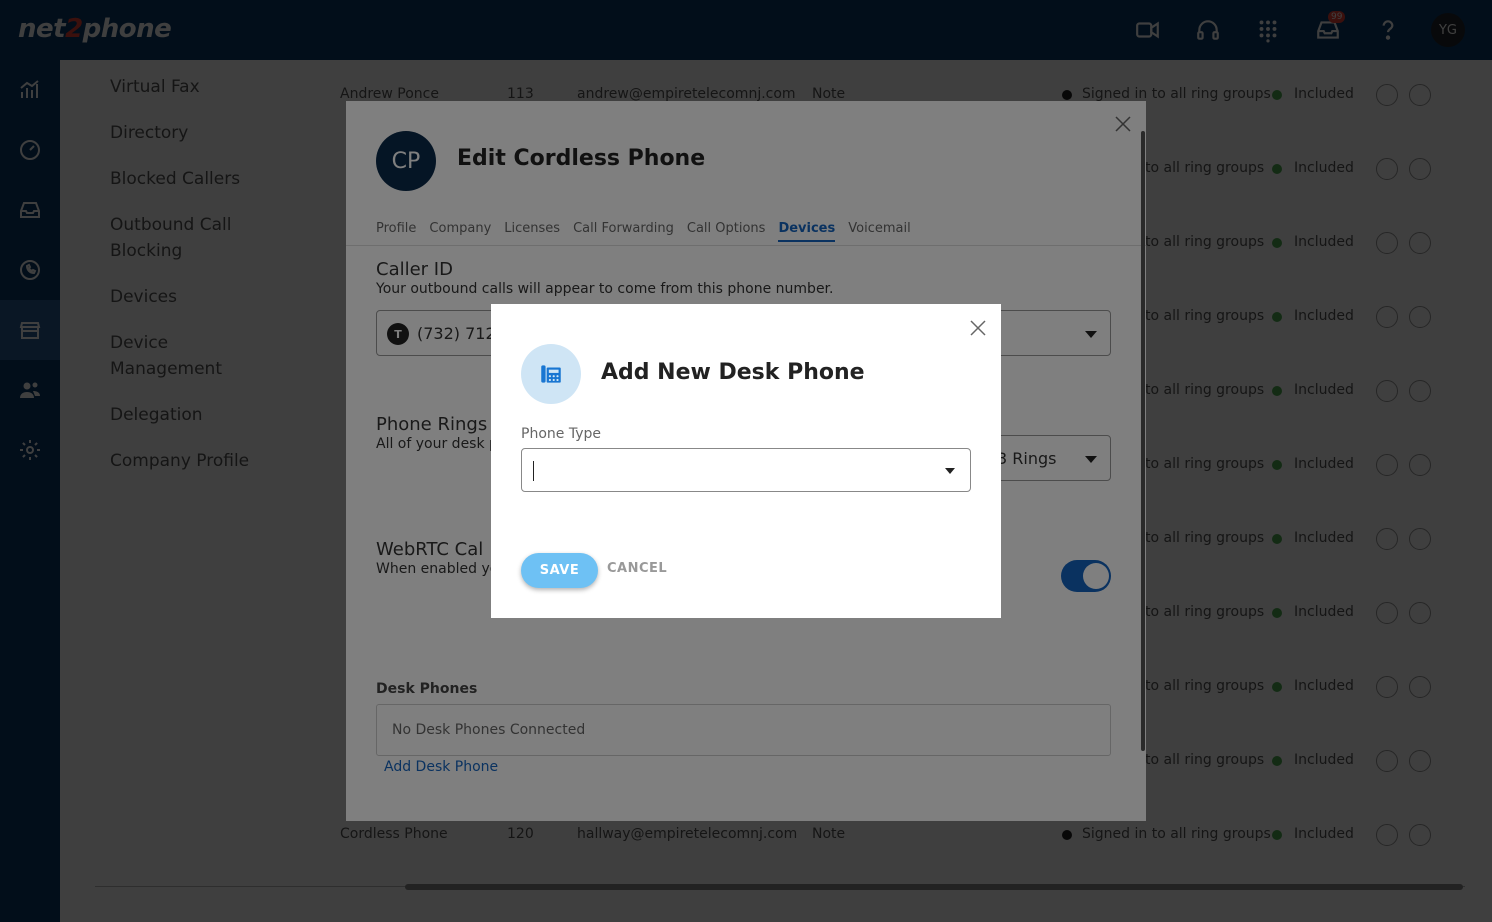  Describe the element at coordinates (733, 372) in the screenshot. I see `dialog-title: Add New Desk Phone` at that location.